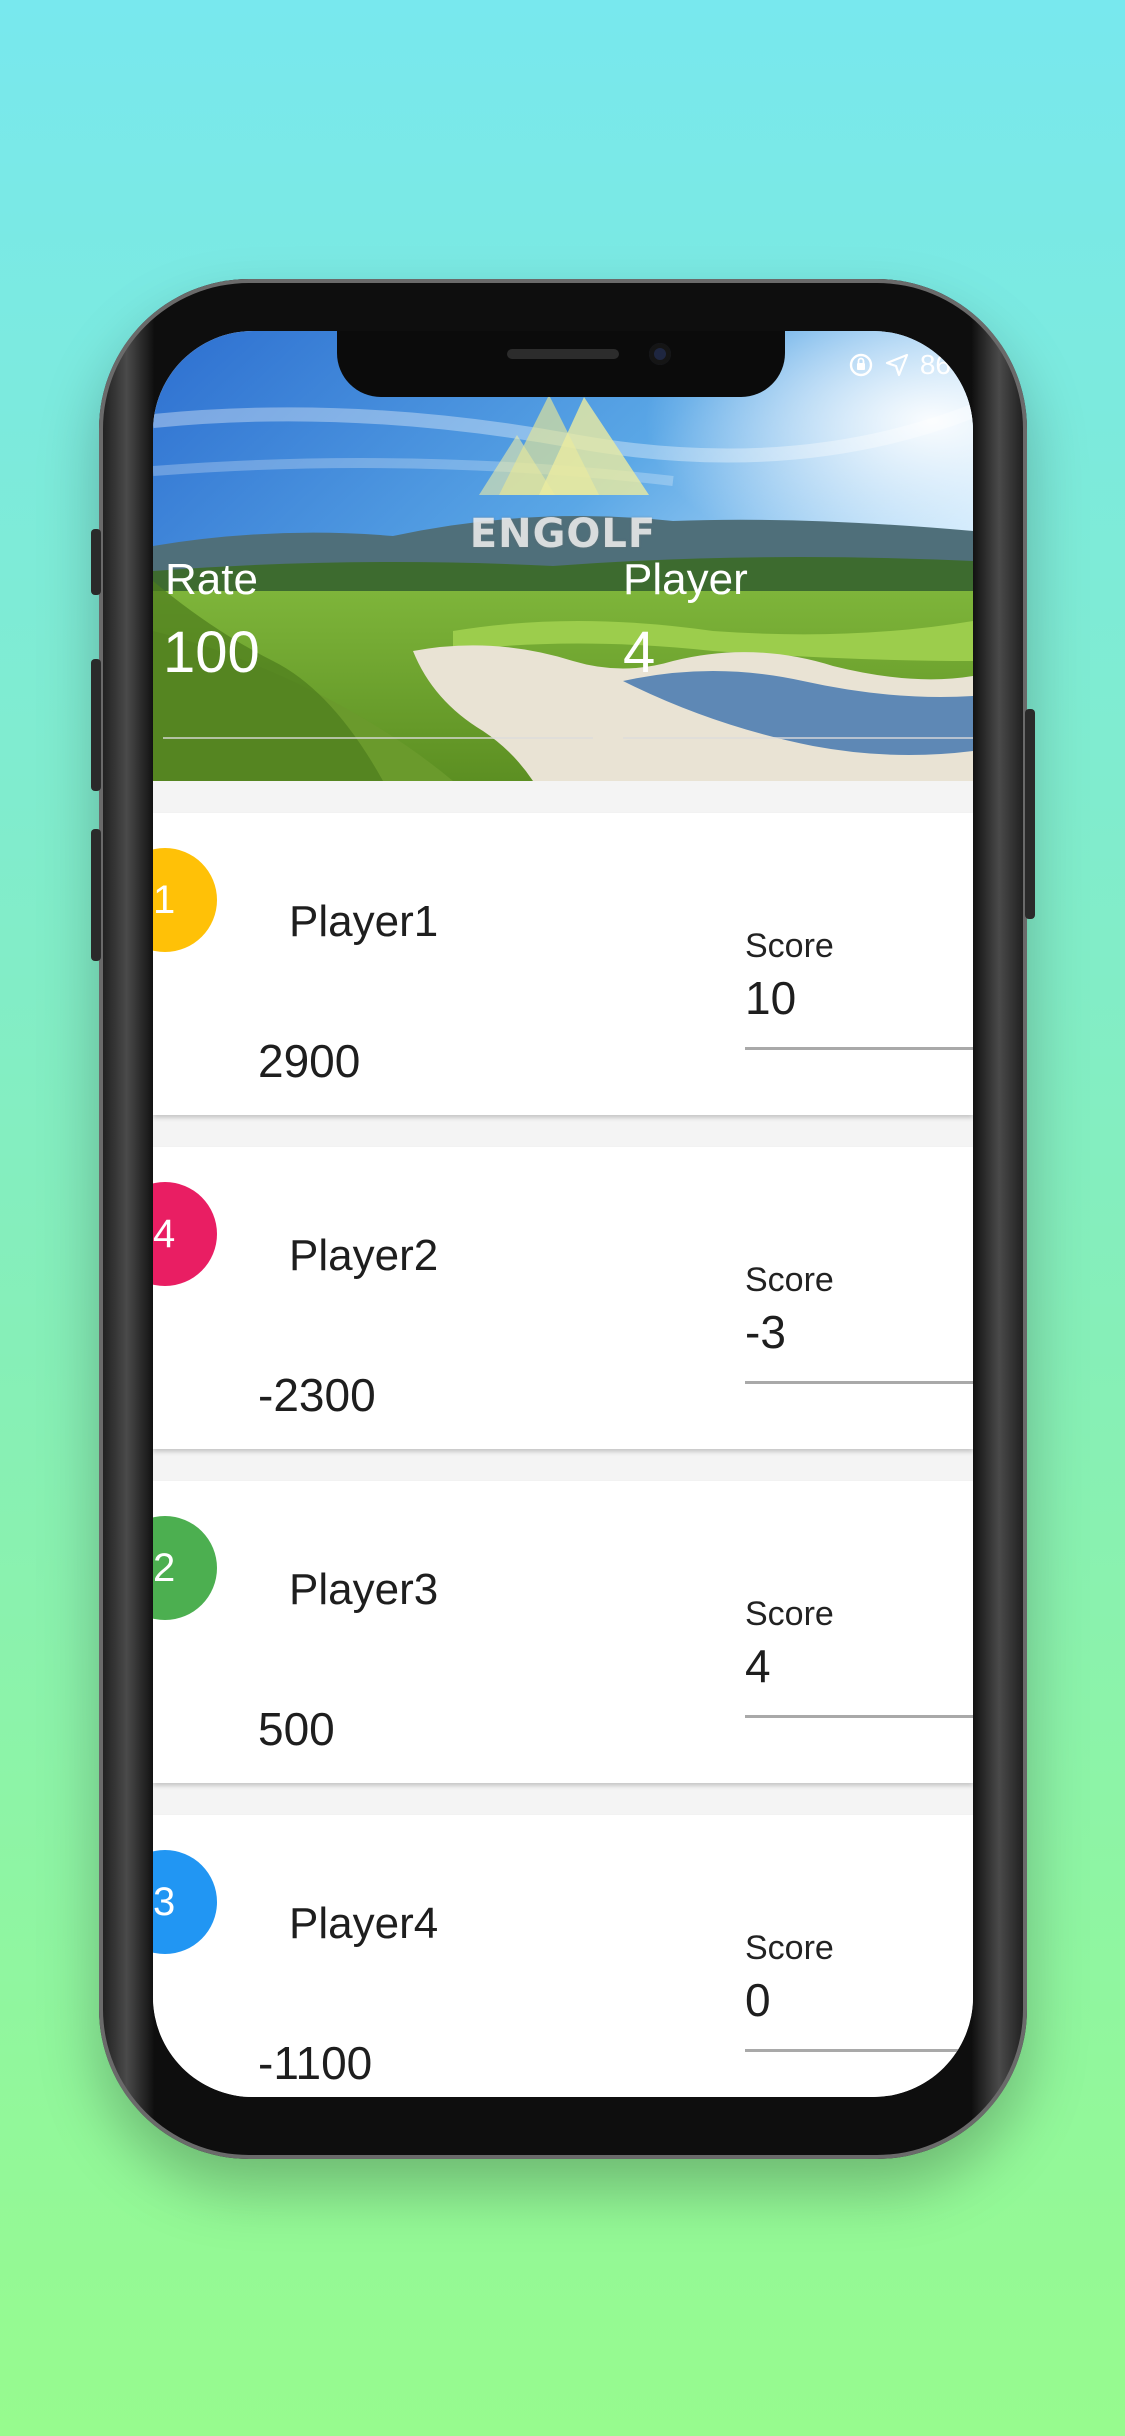  Describe the element at coordinates (96, 895) in the screenshot. I see `volume-down-button` at that location.